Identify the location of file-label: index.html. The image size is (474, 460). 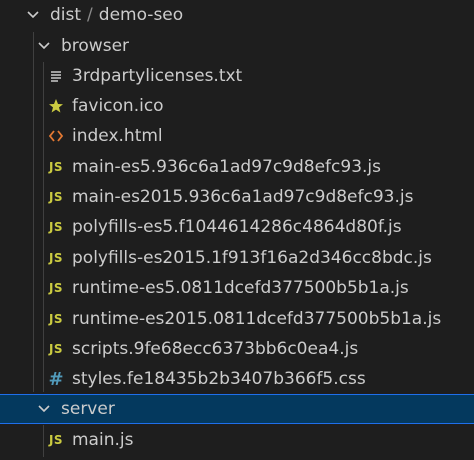
(117, 136).